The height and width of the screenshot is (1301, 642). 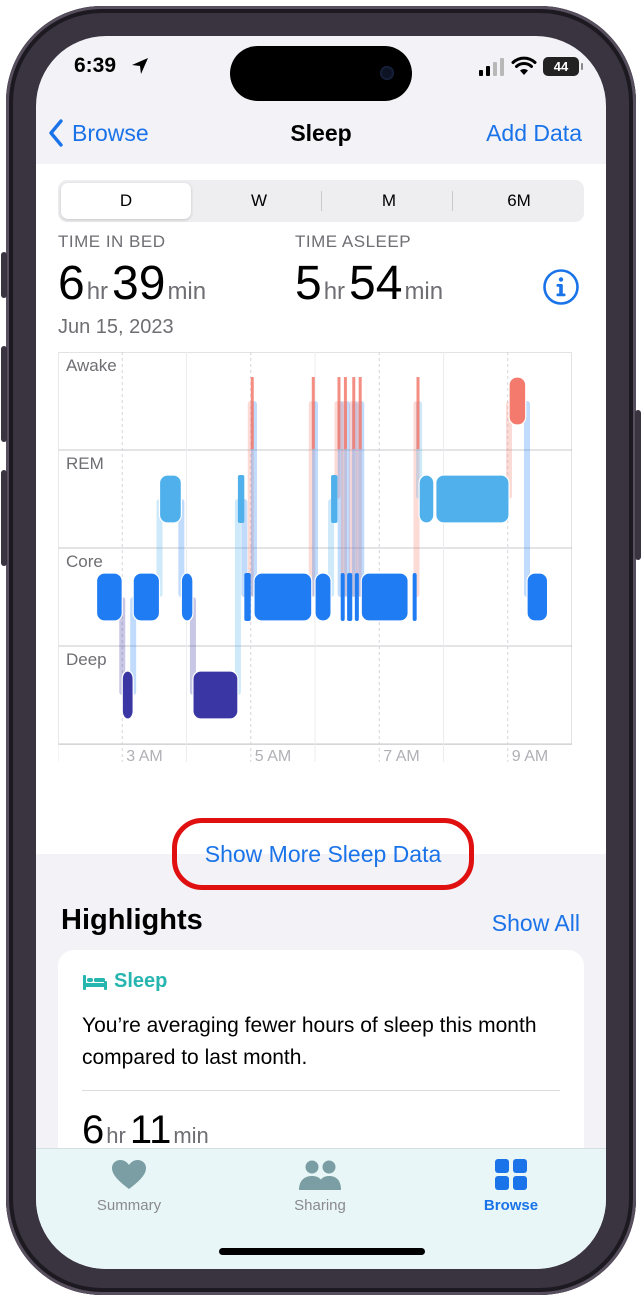 I want to click on card-category: Sleep, so click(x=124, y=981).